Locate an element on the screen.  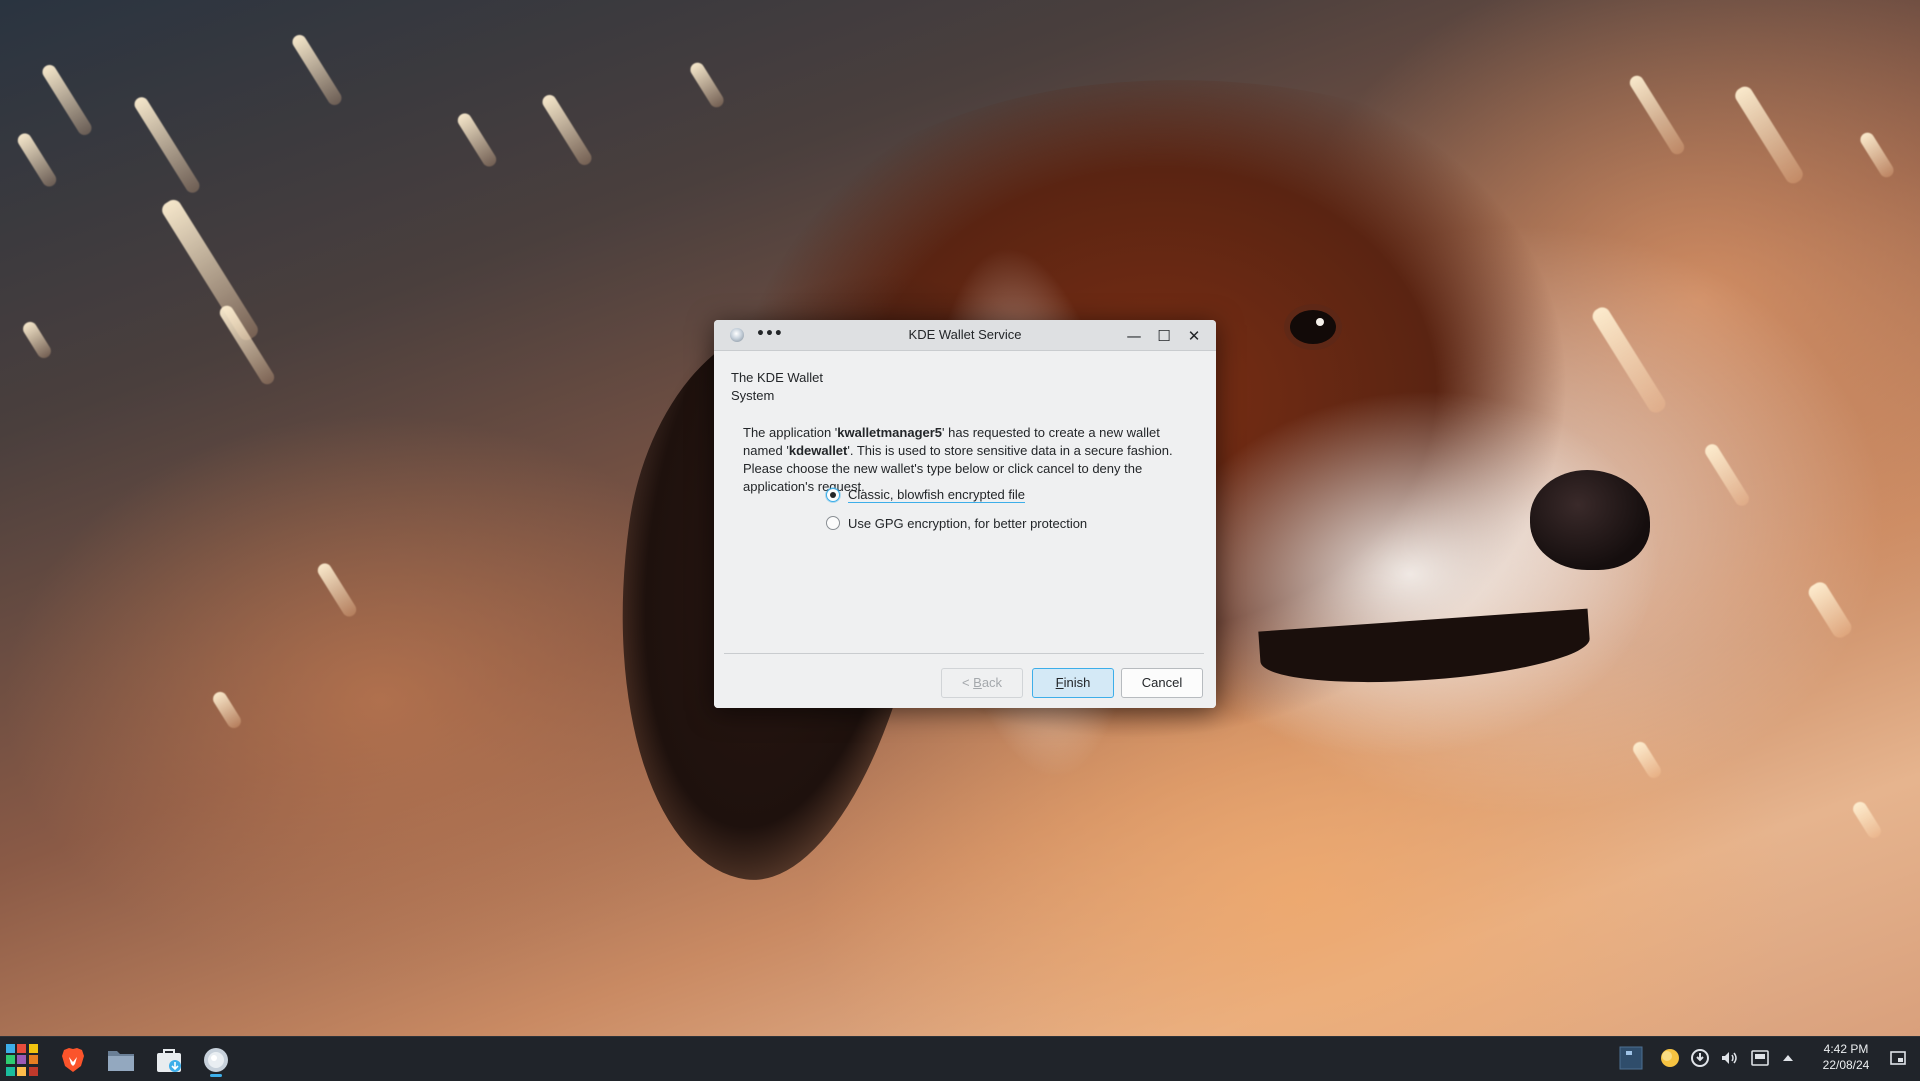
back-button-rest: ack is located at coordinates (992, 682).